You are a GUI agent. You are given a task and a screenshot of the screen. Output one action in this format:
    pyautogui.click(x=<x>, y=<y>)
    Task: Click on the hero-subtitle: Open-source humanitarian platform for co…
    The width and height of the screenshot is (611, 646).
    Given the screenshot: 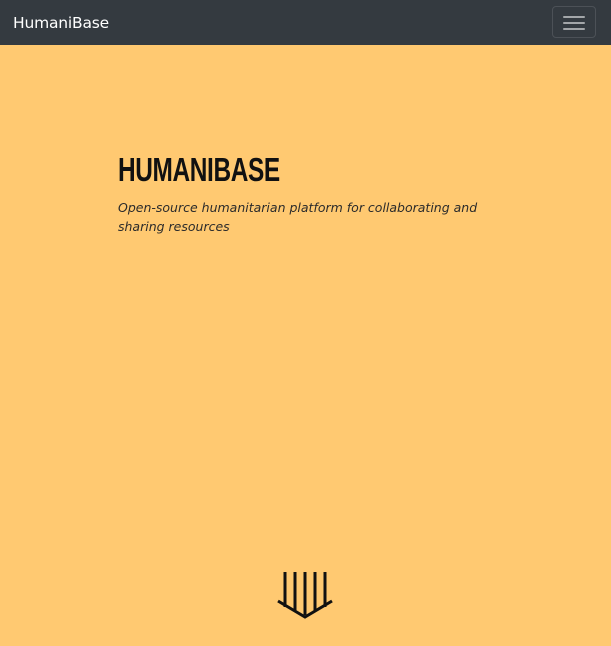 What is the action you would take?
    pyautogui.click(x=298, y=217)
    